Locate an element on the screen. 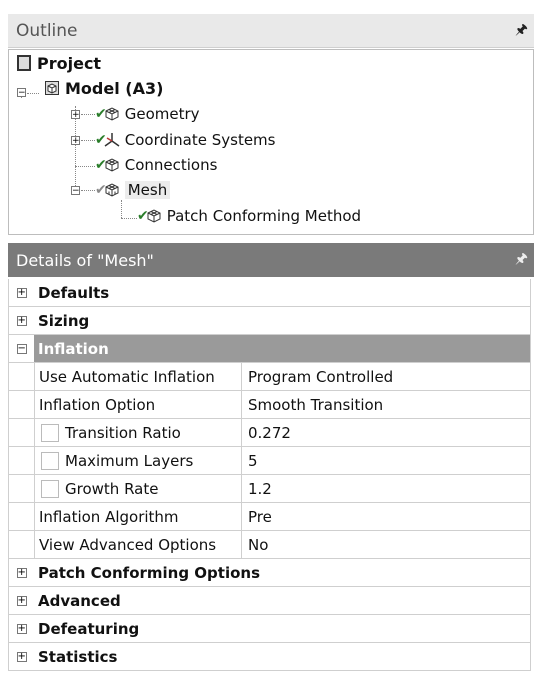 This screenshot has width=554, height=681. section-label: Sizing is located at coordinates (64, 320).